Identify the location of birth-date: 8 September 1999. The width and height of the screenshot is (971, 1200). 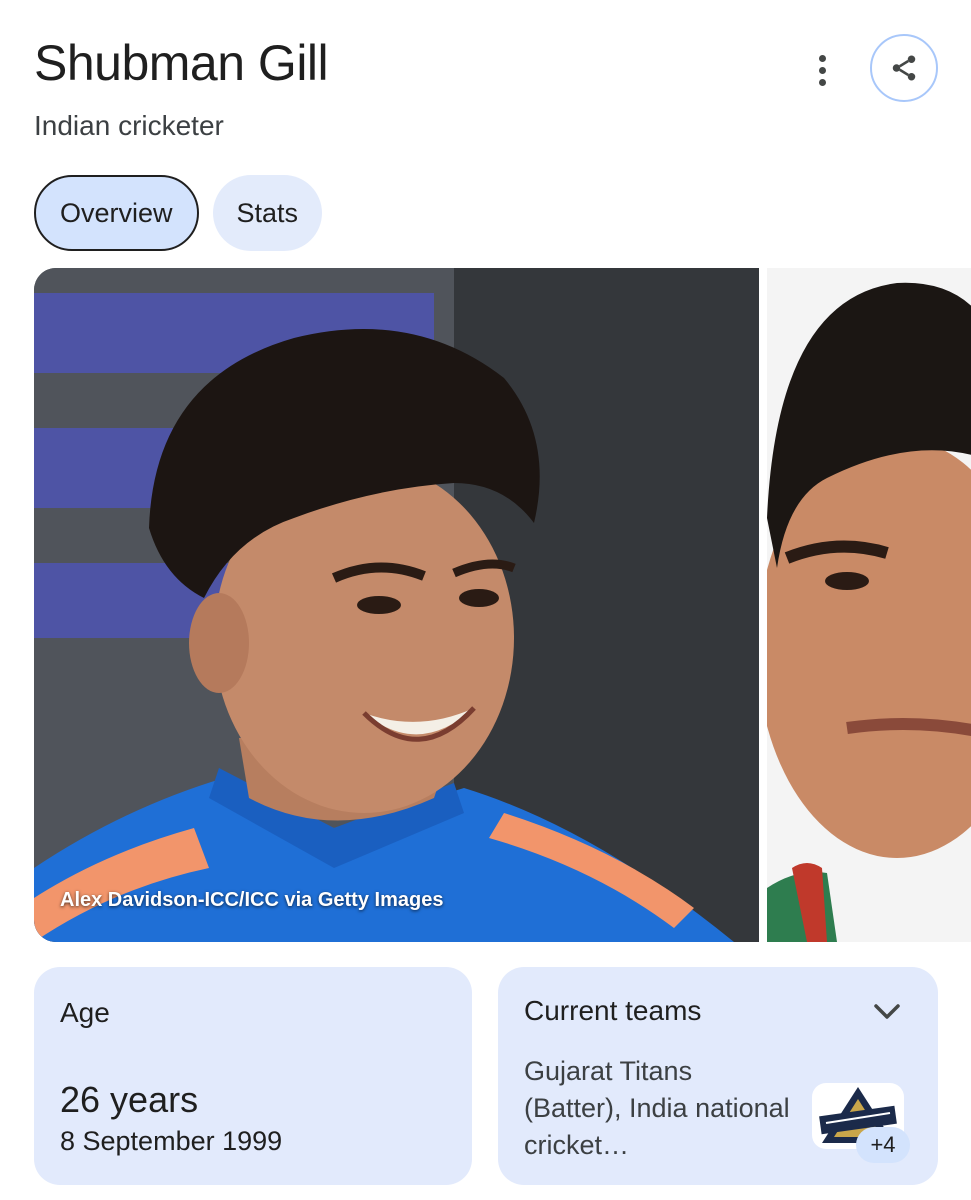
(171, 1141).